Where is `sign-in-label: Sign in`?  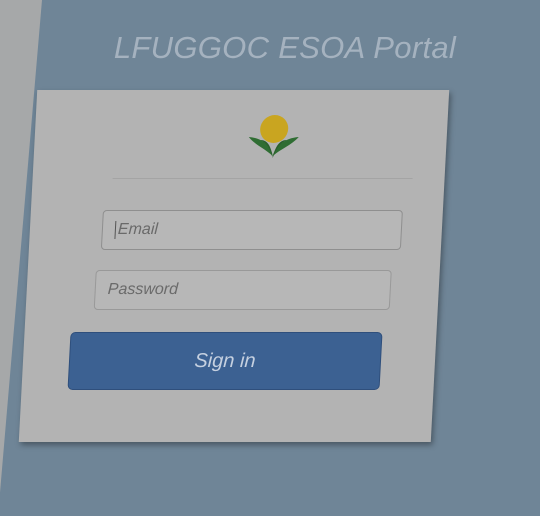 sign-in-label: Sign in is located at coordinates (225, 360).